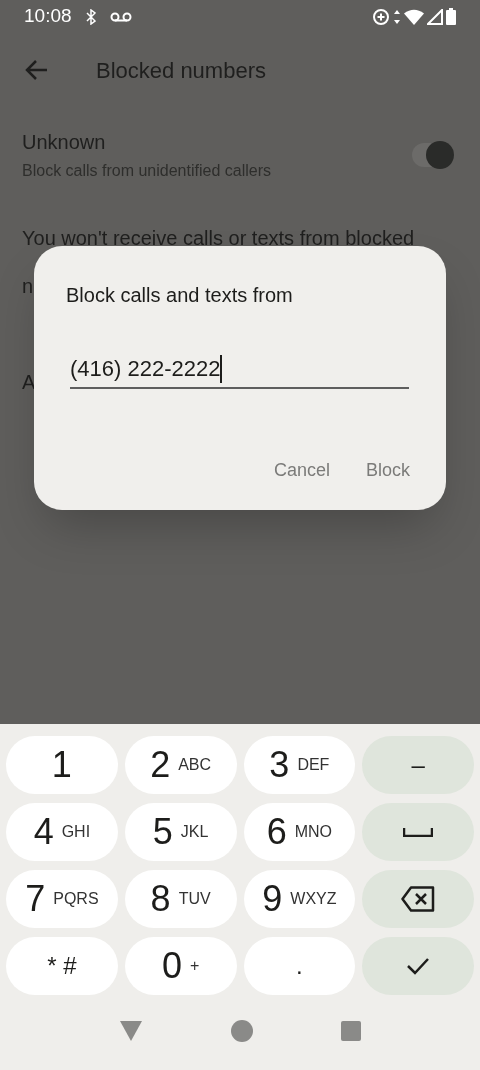 The image size is (480, 1070). What do you see at coordinates (299, 765) in the screenshot?
I see `digit-key: 3 DEF` at bounding box center [299, 765].